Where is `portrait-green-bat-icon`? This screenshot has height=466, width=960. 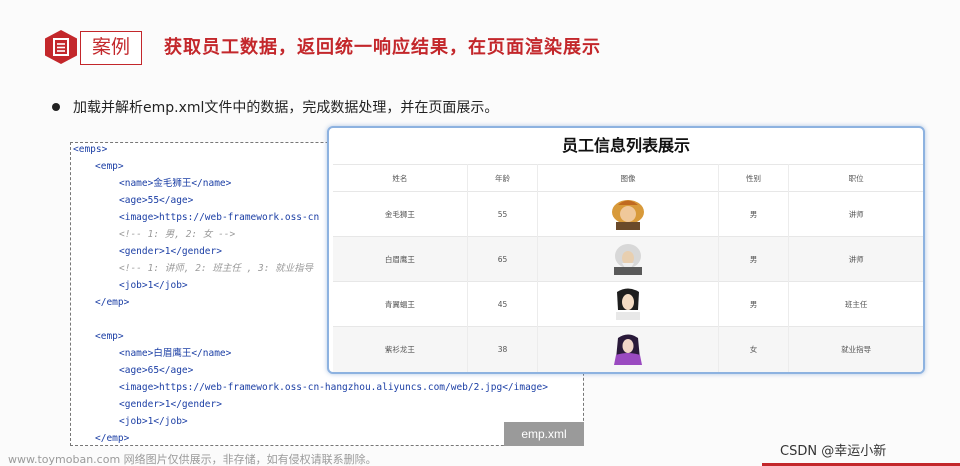
portrait-green-bat-icon is located at coordinates (627, 304).